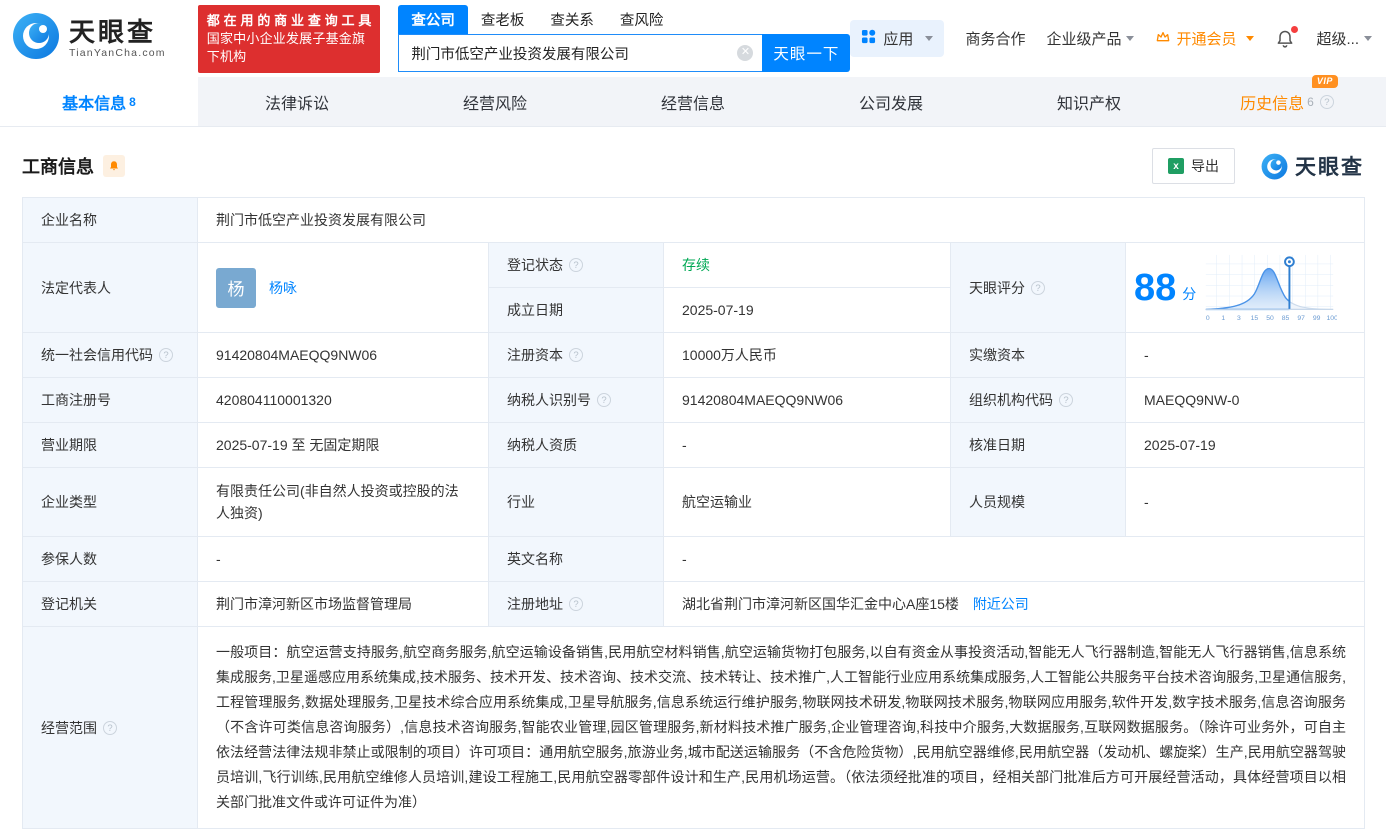  Describe the element at coordinates (1205, 38) in the screenshot. I see `nav-open-vip: 开通会员` at that location.